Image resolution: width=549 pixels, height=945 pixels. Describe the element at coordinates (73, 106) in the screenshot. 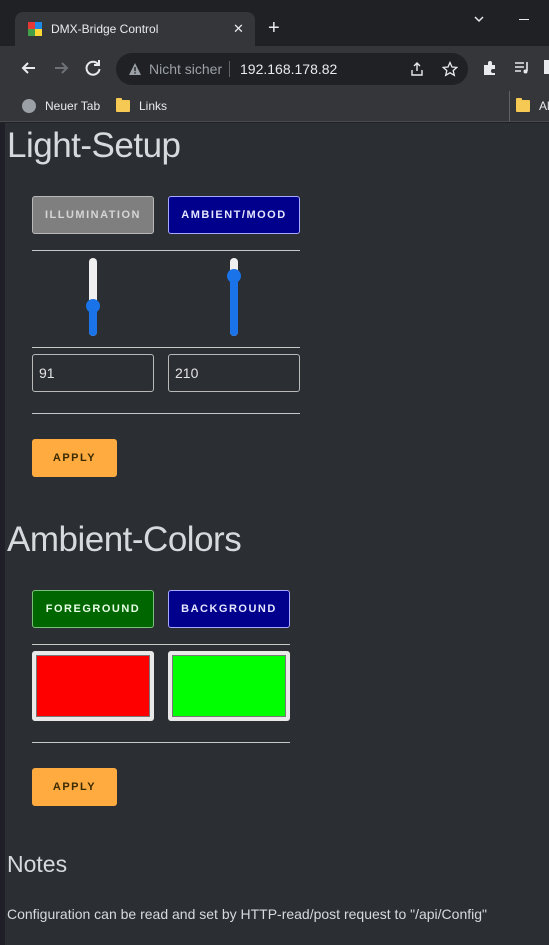

I see `bookmark-label: Neuer Tab` at that location.